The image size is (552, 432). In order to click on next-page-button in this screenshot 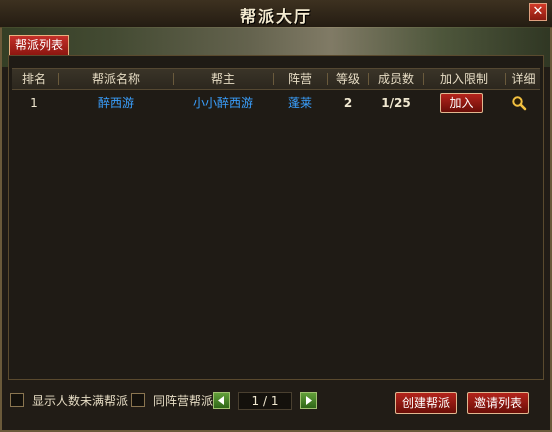, I will do `click(308, 400)`.